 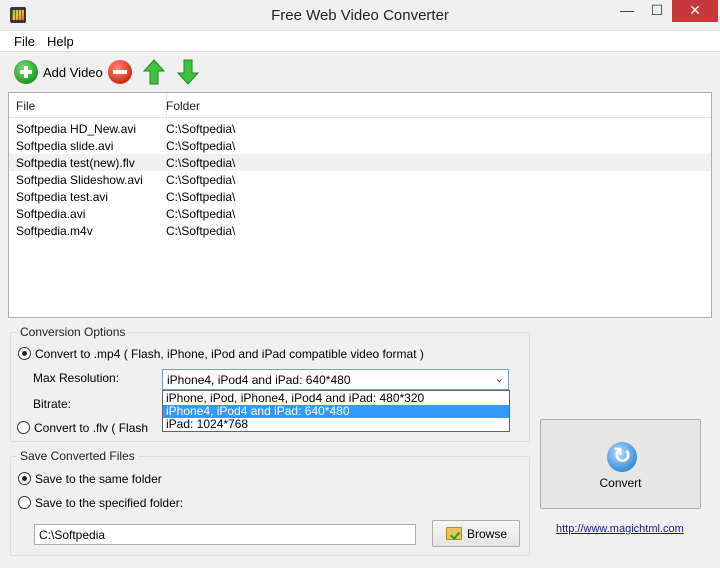 What do you see at coordinates (91, 428) in the screenshot?
I see `flv-label: Convert to .flv ( Flash` at bounding box center [91, 428].